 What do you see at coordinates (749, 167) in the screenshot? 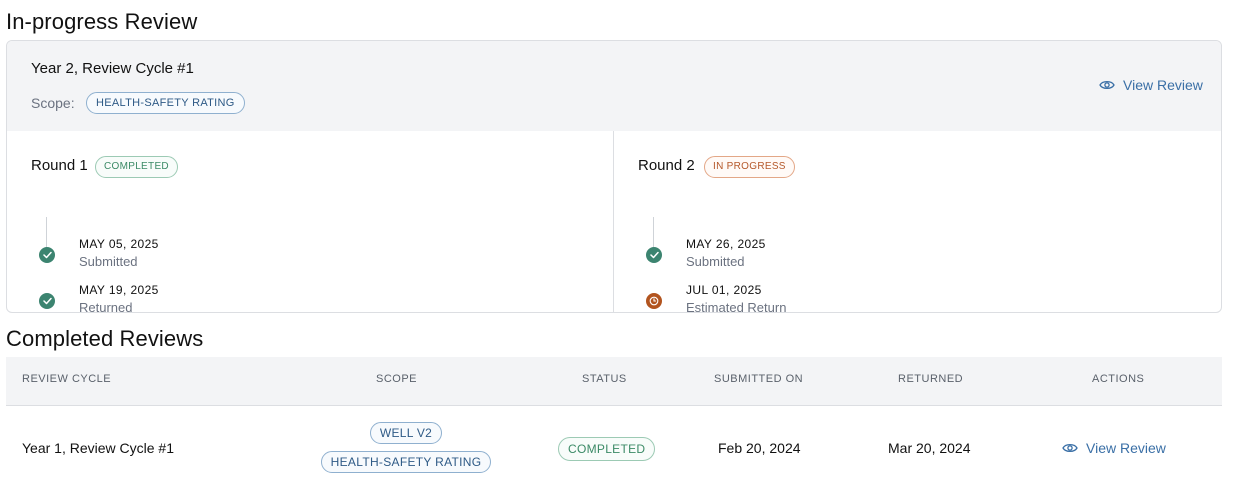
I see `round-status-badge: IN PROGRESS` at bounding box center [749, 167].